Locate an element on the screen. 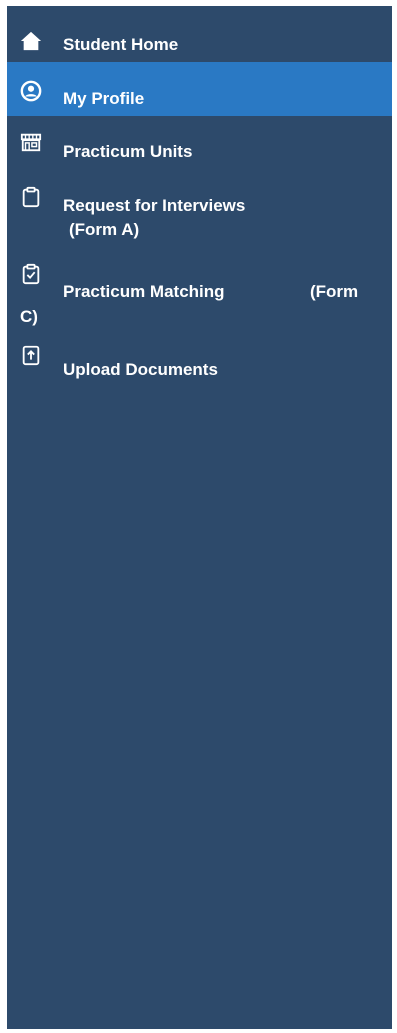  sidebar-item-label: Request for Interviews is located at coordinates (154, 205).